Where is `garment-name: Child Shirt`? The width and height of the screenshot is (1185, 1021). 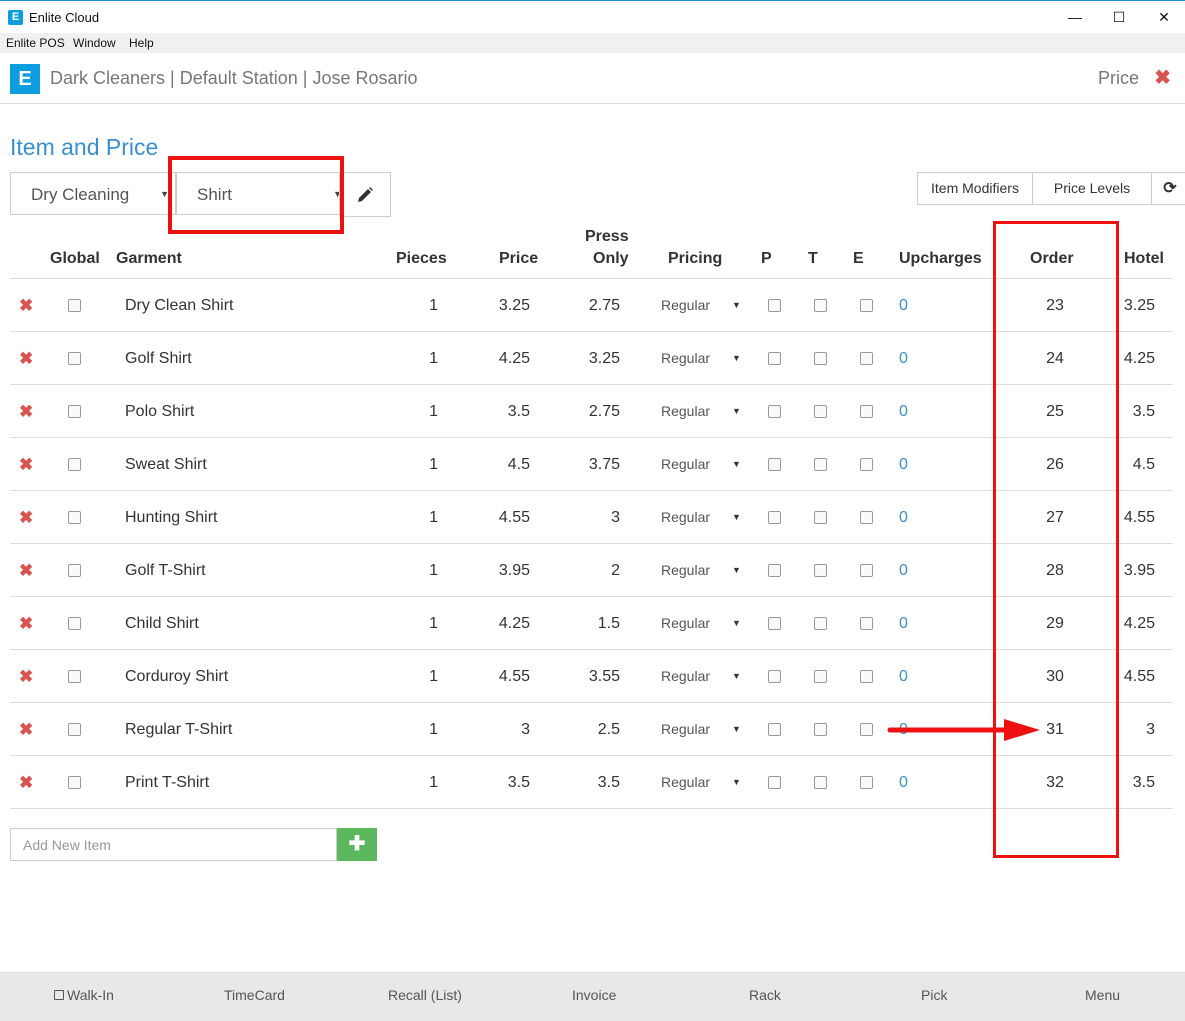
garment-name: Child Shirt is located at coordinates (162, 623).